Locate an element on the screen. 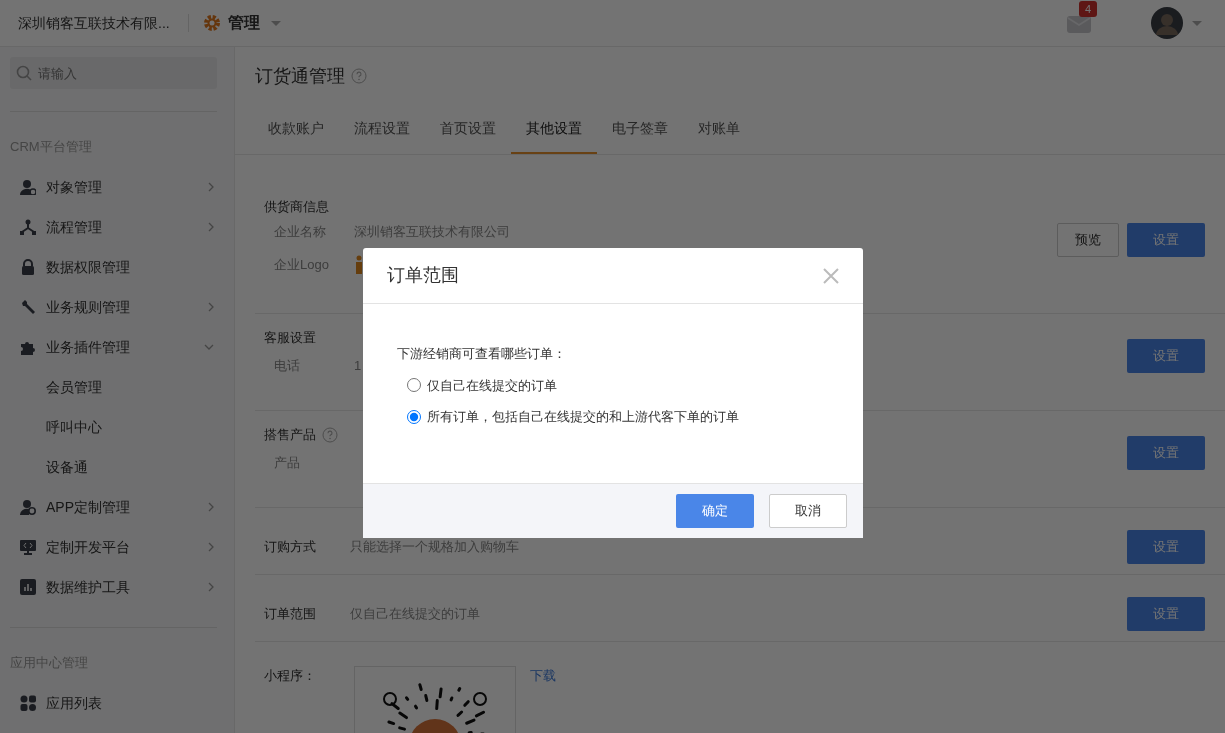 This screenshot has width=1225, height=733. sidebar-item: 应用列表 is located at coordinates (117, 703).